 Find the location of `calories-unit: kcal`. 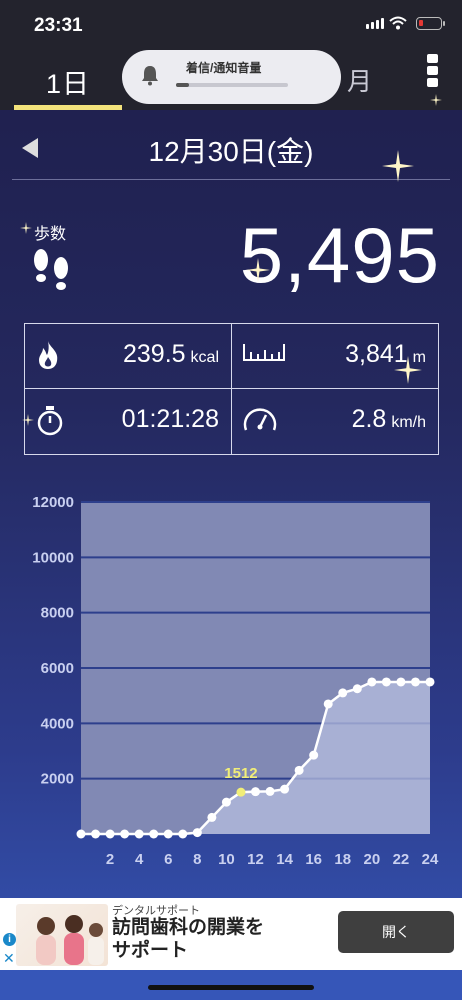

calories-unit: kcal is located at coordinates (204, 357).